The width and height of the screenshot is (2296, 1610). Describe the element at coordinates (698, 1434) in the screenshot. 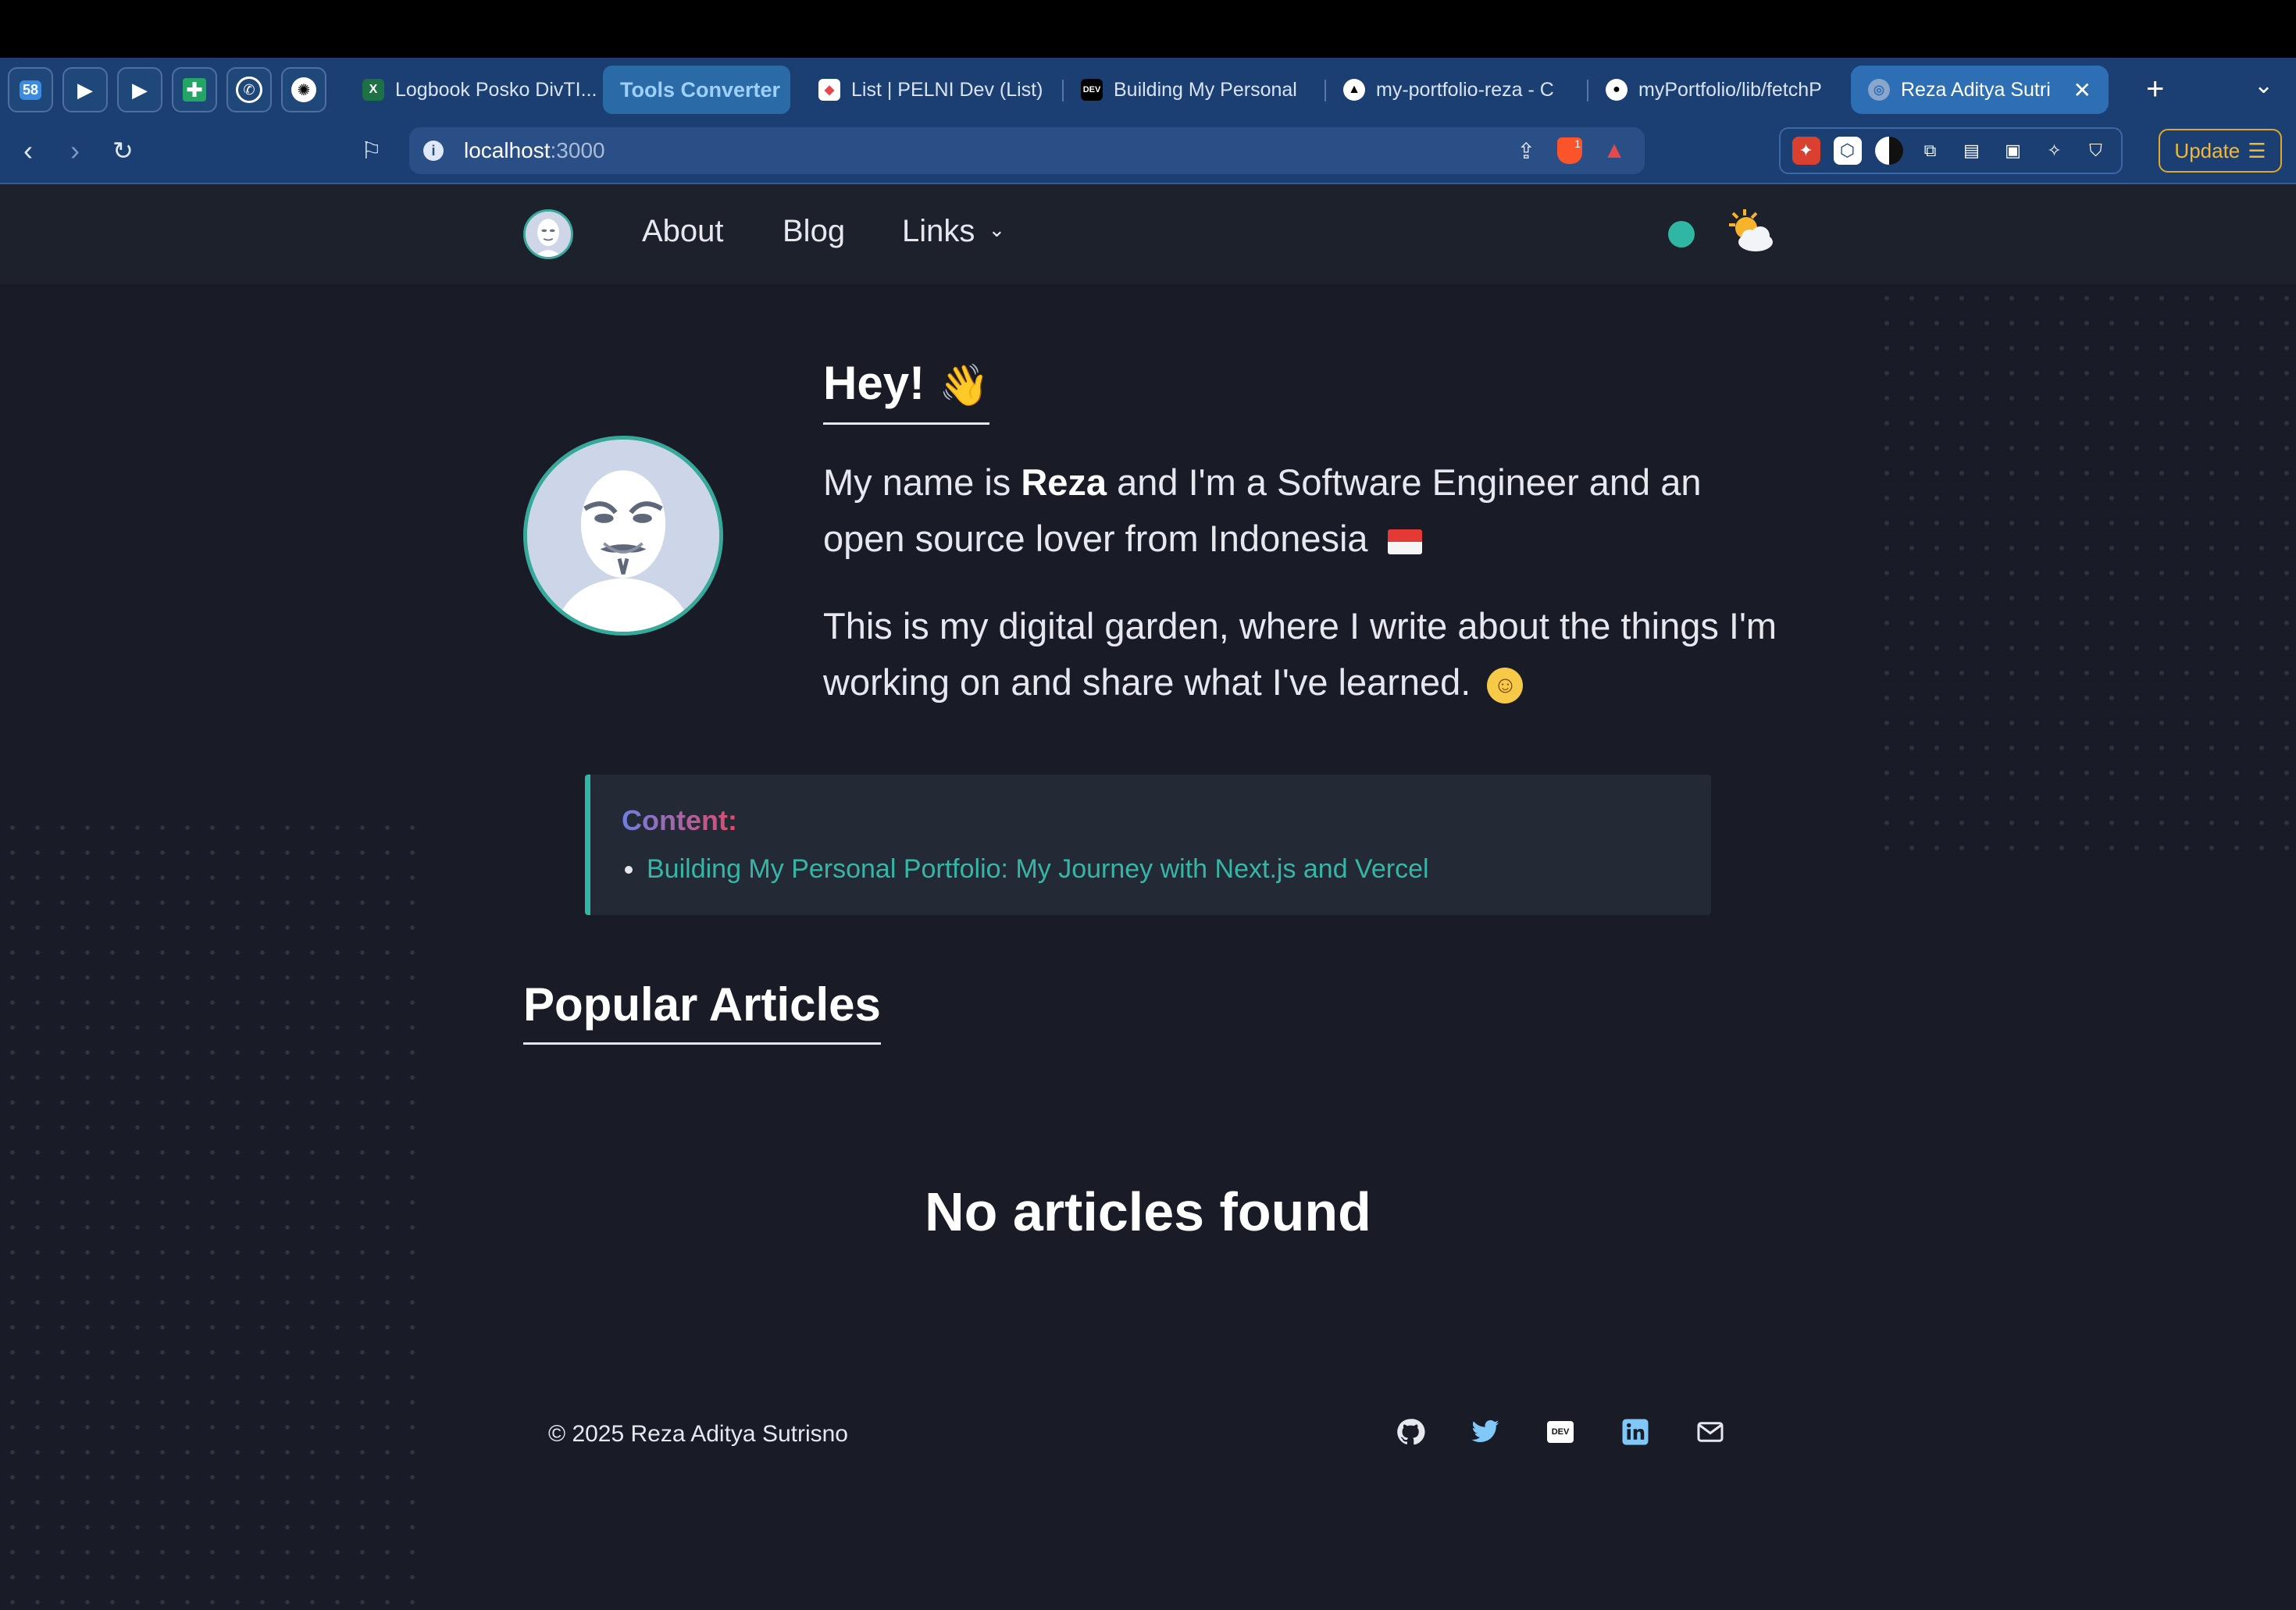

I see `footer-copyright: © 2025 Reza Aditya Sutrisno` at that location.